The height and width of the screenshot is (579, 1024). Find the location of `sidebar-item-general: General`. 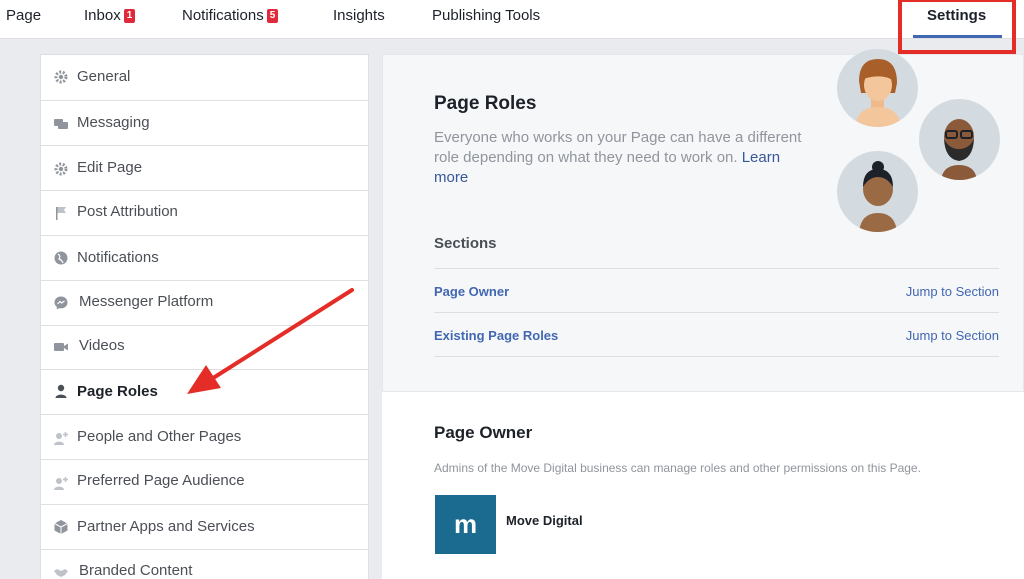

sidebar-item-general: General is located at coordinates (204, 78).